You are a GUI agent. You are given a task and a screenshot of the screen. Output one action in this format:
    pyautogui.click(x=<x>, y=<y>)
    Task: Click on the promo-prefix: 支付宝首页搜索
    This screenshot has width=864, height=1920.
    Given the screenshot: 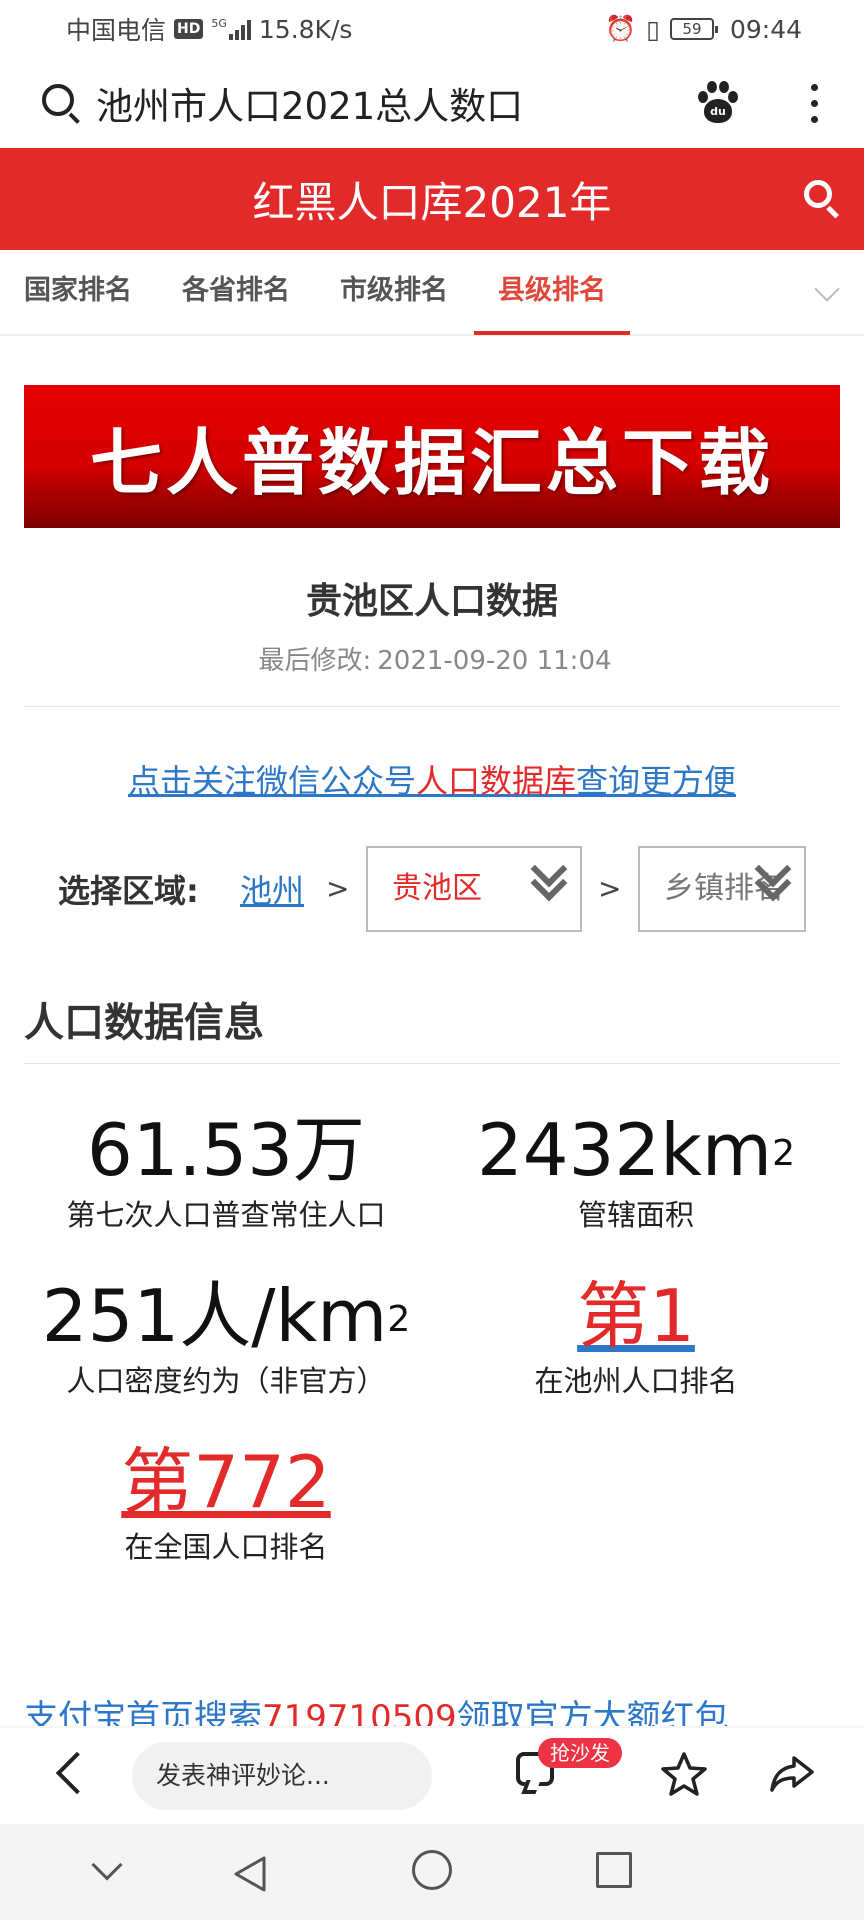 What is the action you would take?
    pyautogui.click(x=143, y=1712)
    